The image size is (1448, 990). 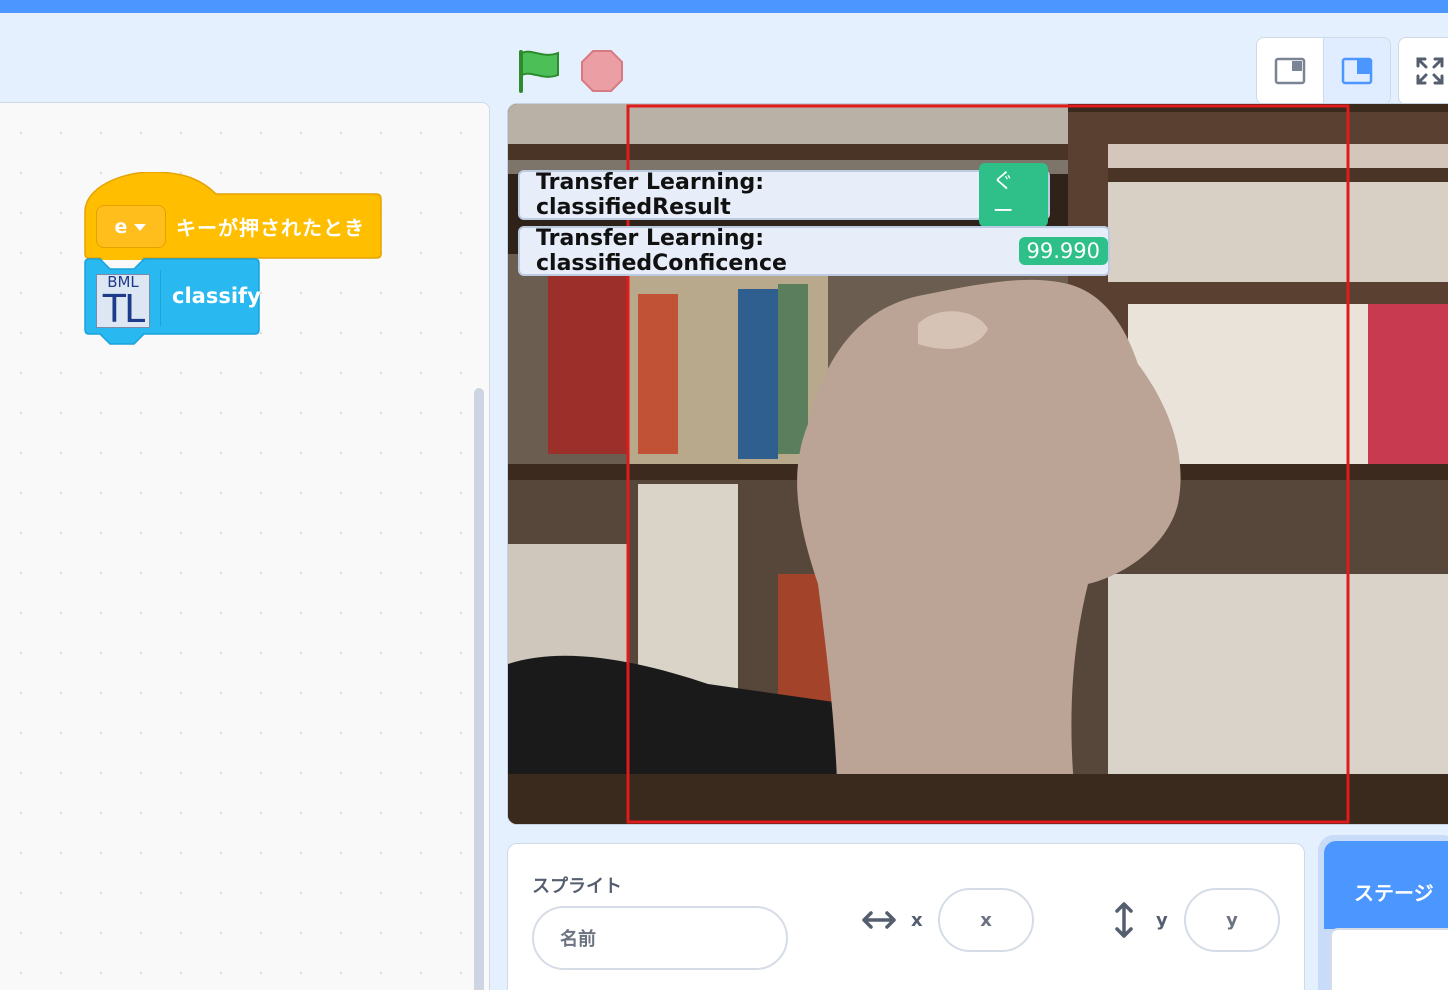 What do you see at coordinates (216, 296) in the screenshot?
I see `classify-block-label: classify` at bounding box center [216, 296].